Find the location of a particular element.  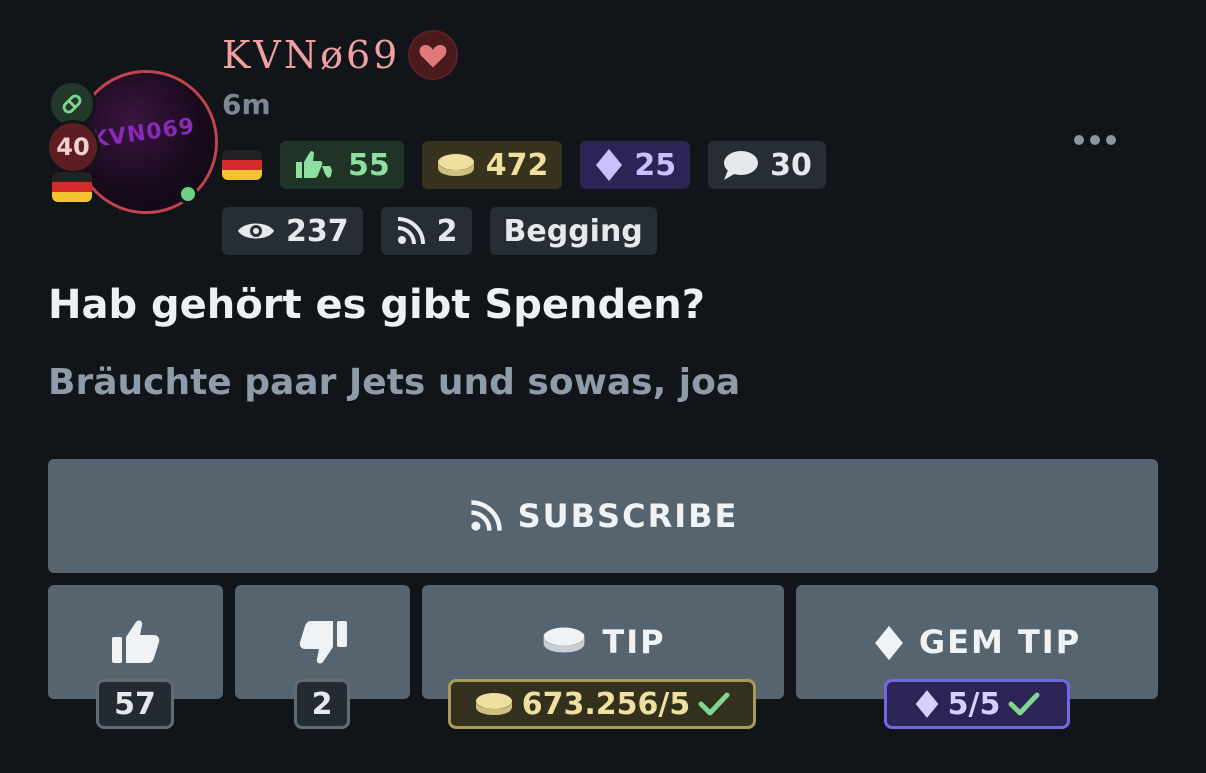

tip-label: TIP is located at coordinates (634, 642).